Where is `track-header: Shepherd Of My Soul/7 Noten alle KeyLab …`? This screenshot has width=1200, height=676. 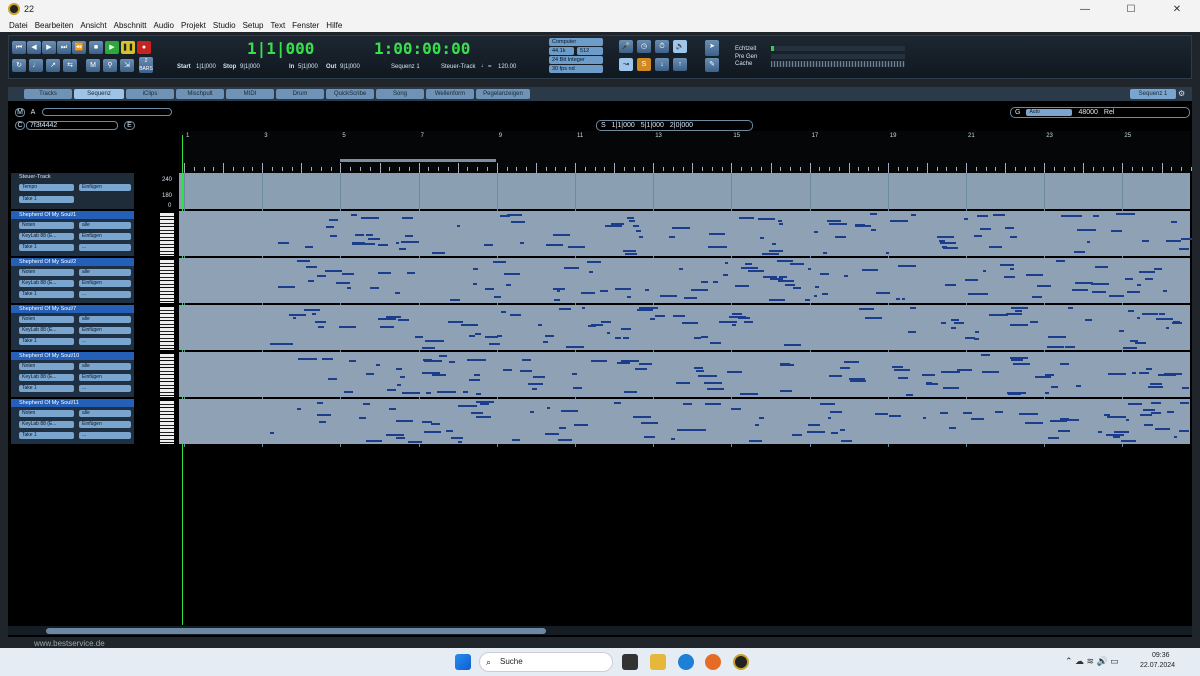
track-header: Shepherd Of My Soul/7 Noten alle KeyLab … is located at coordinates (72, 327).